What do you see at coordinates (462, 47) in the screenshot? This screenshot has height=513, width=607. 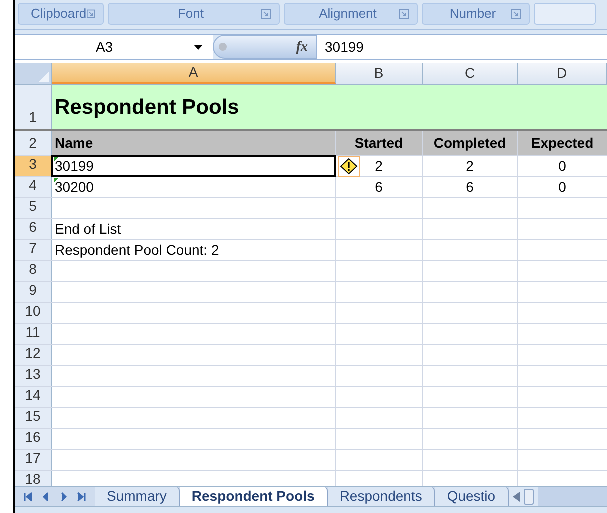 I see `formula-field: 30199` at bounding box center [462, 47].